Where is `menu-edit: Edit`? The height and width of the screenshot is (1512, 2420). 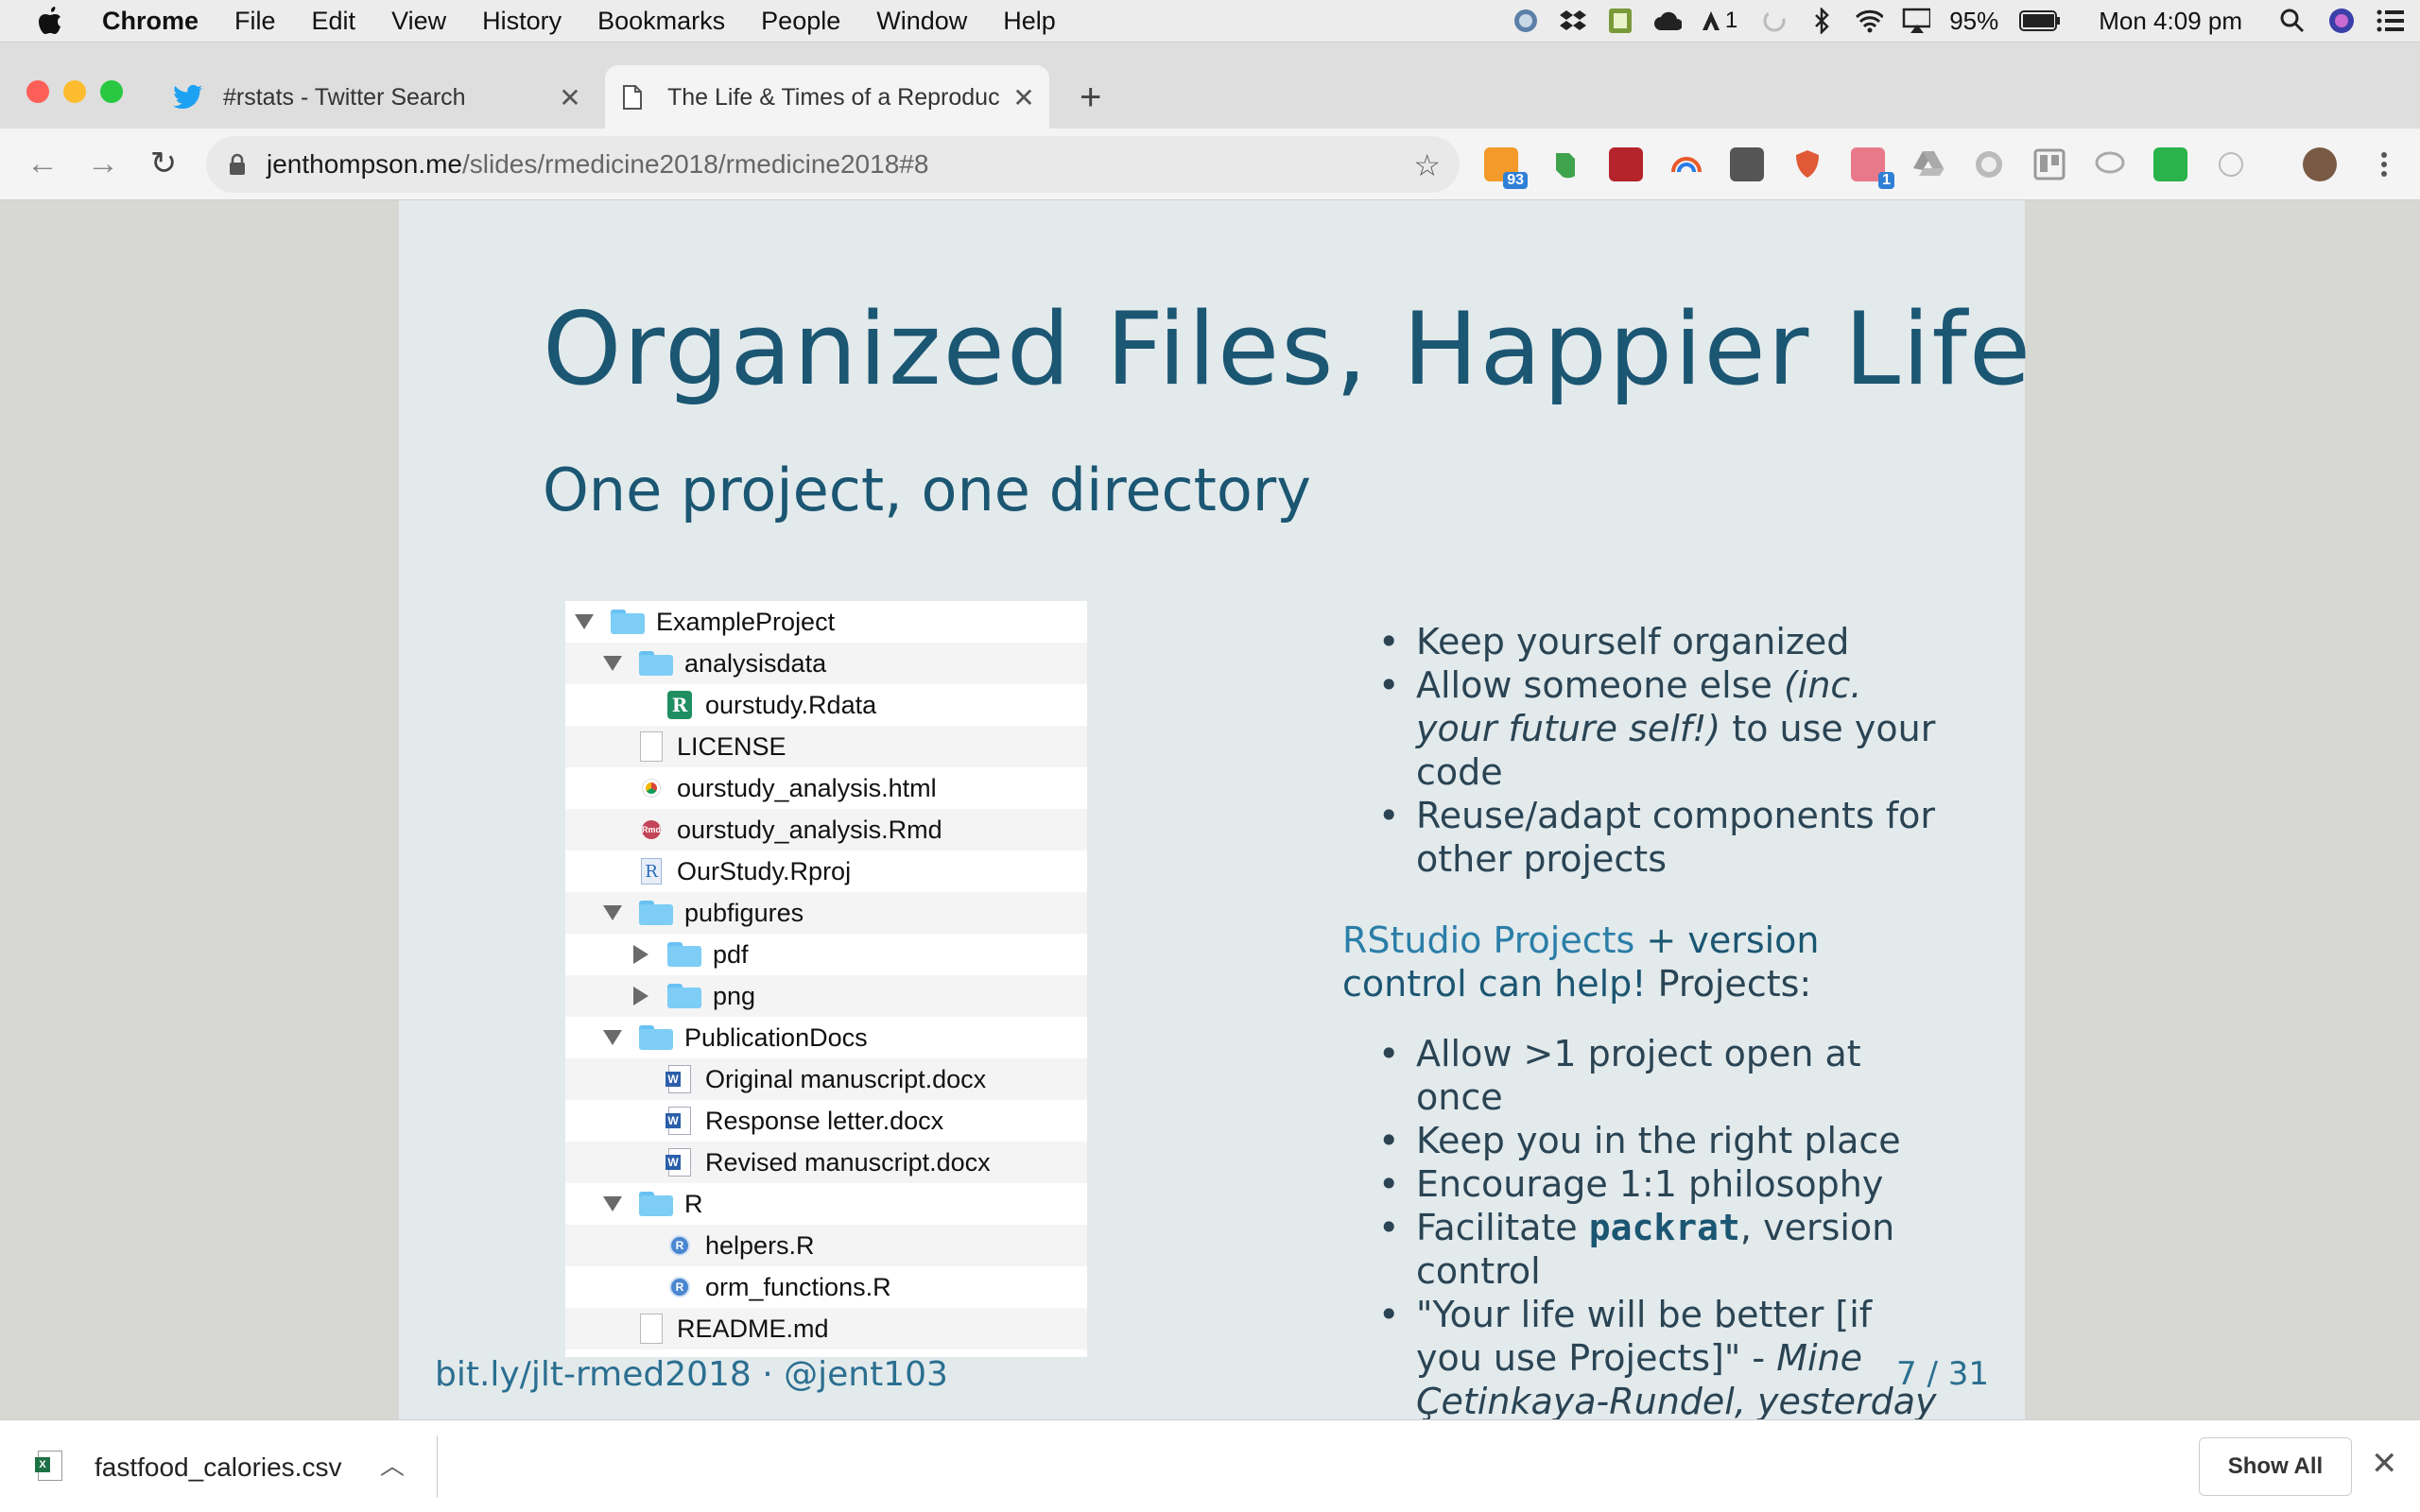
menu-edit: Edit is located at coordinates (334, 21).